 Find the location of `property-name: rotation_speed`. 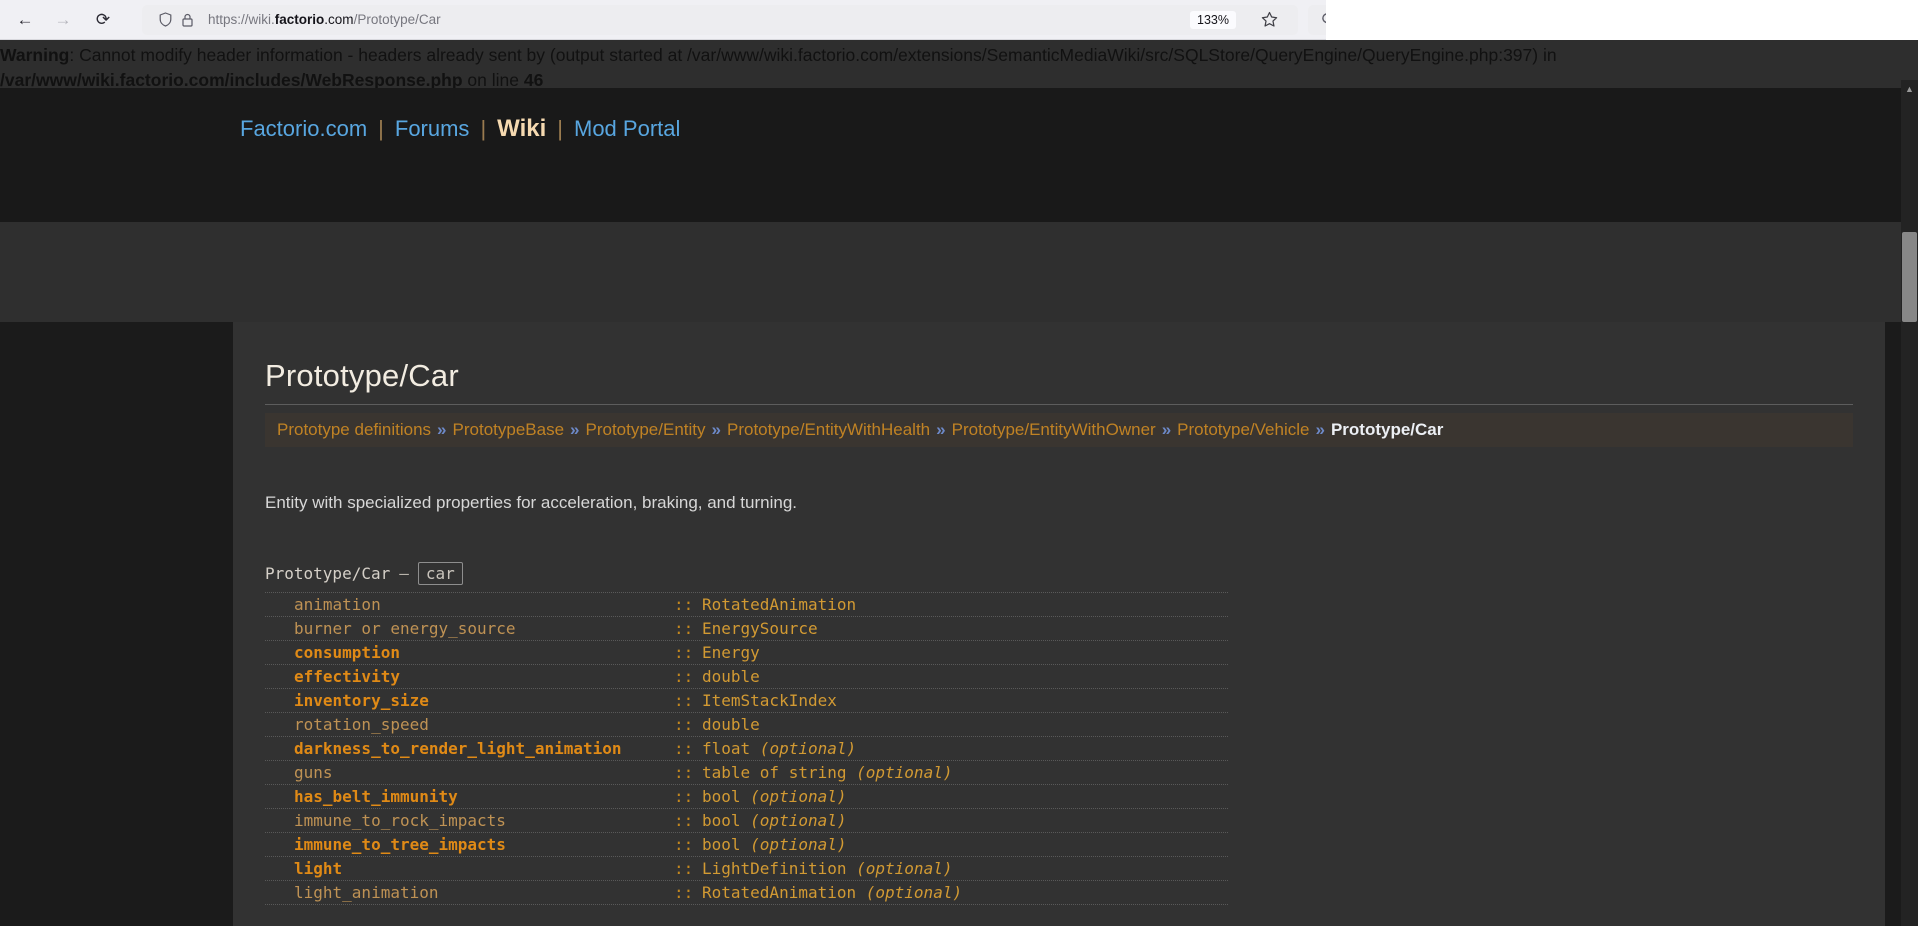

property-name: rotation_speed is located at coordinates (361, 724).